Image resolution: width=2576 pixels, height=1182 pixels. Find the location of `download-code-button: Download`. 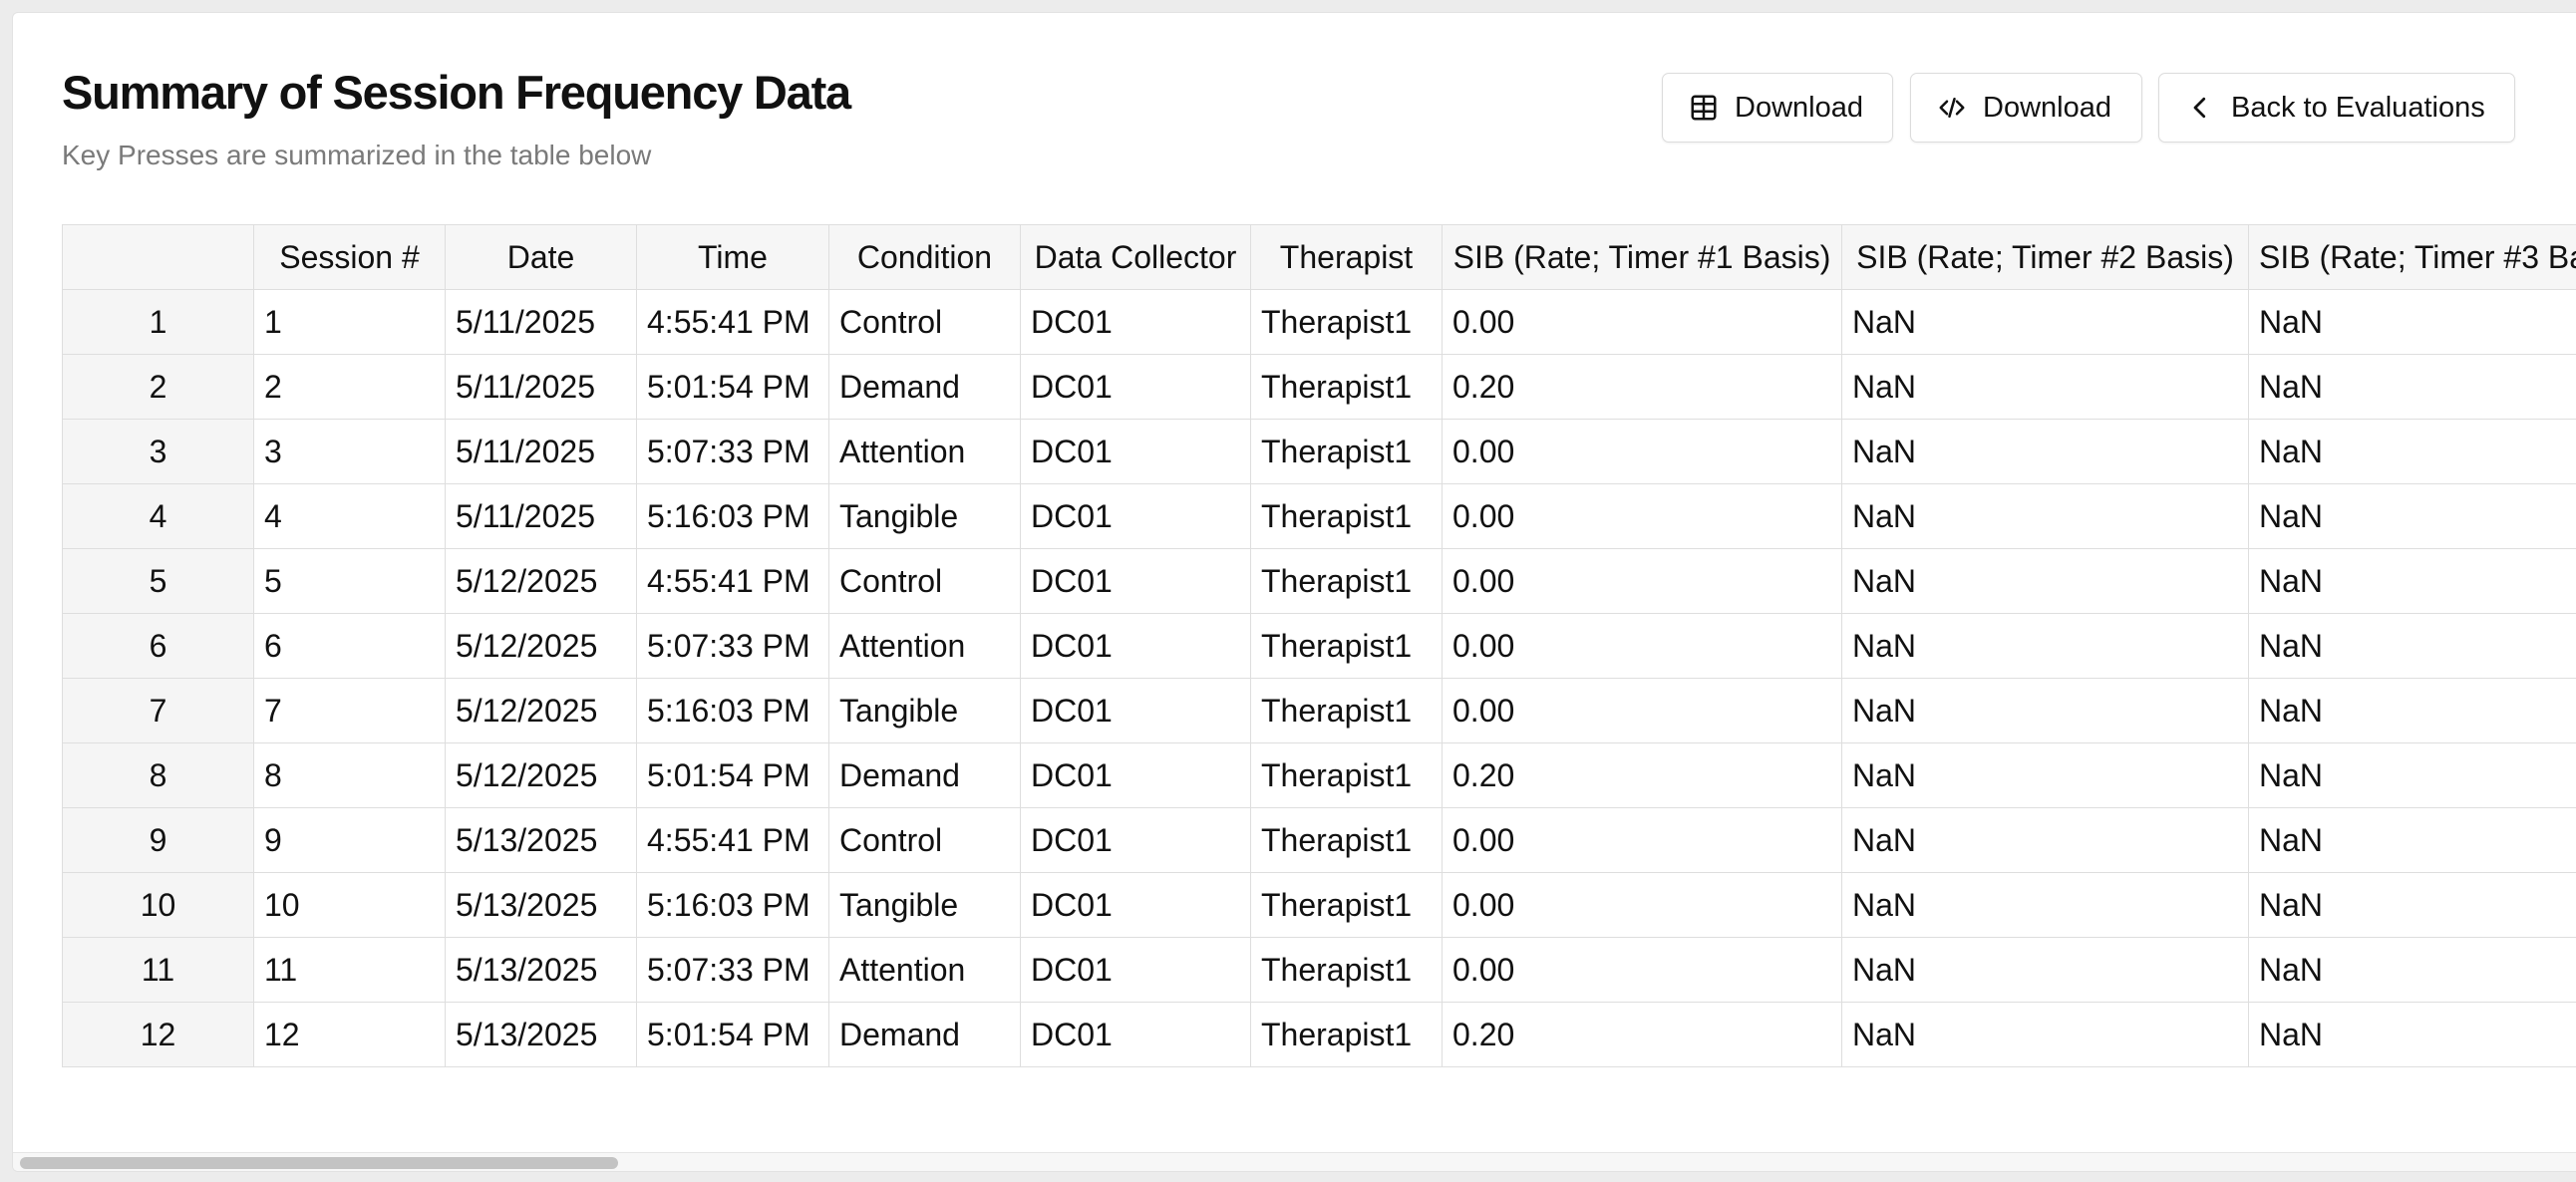

download-code-button: Download is located at coordinates (2026, 108).